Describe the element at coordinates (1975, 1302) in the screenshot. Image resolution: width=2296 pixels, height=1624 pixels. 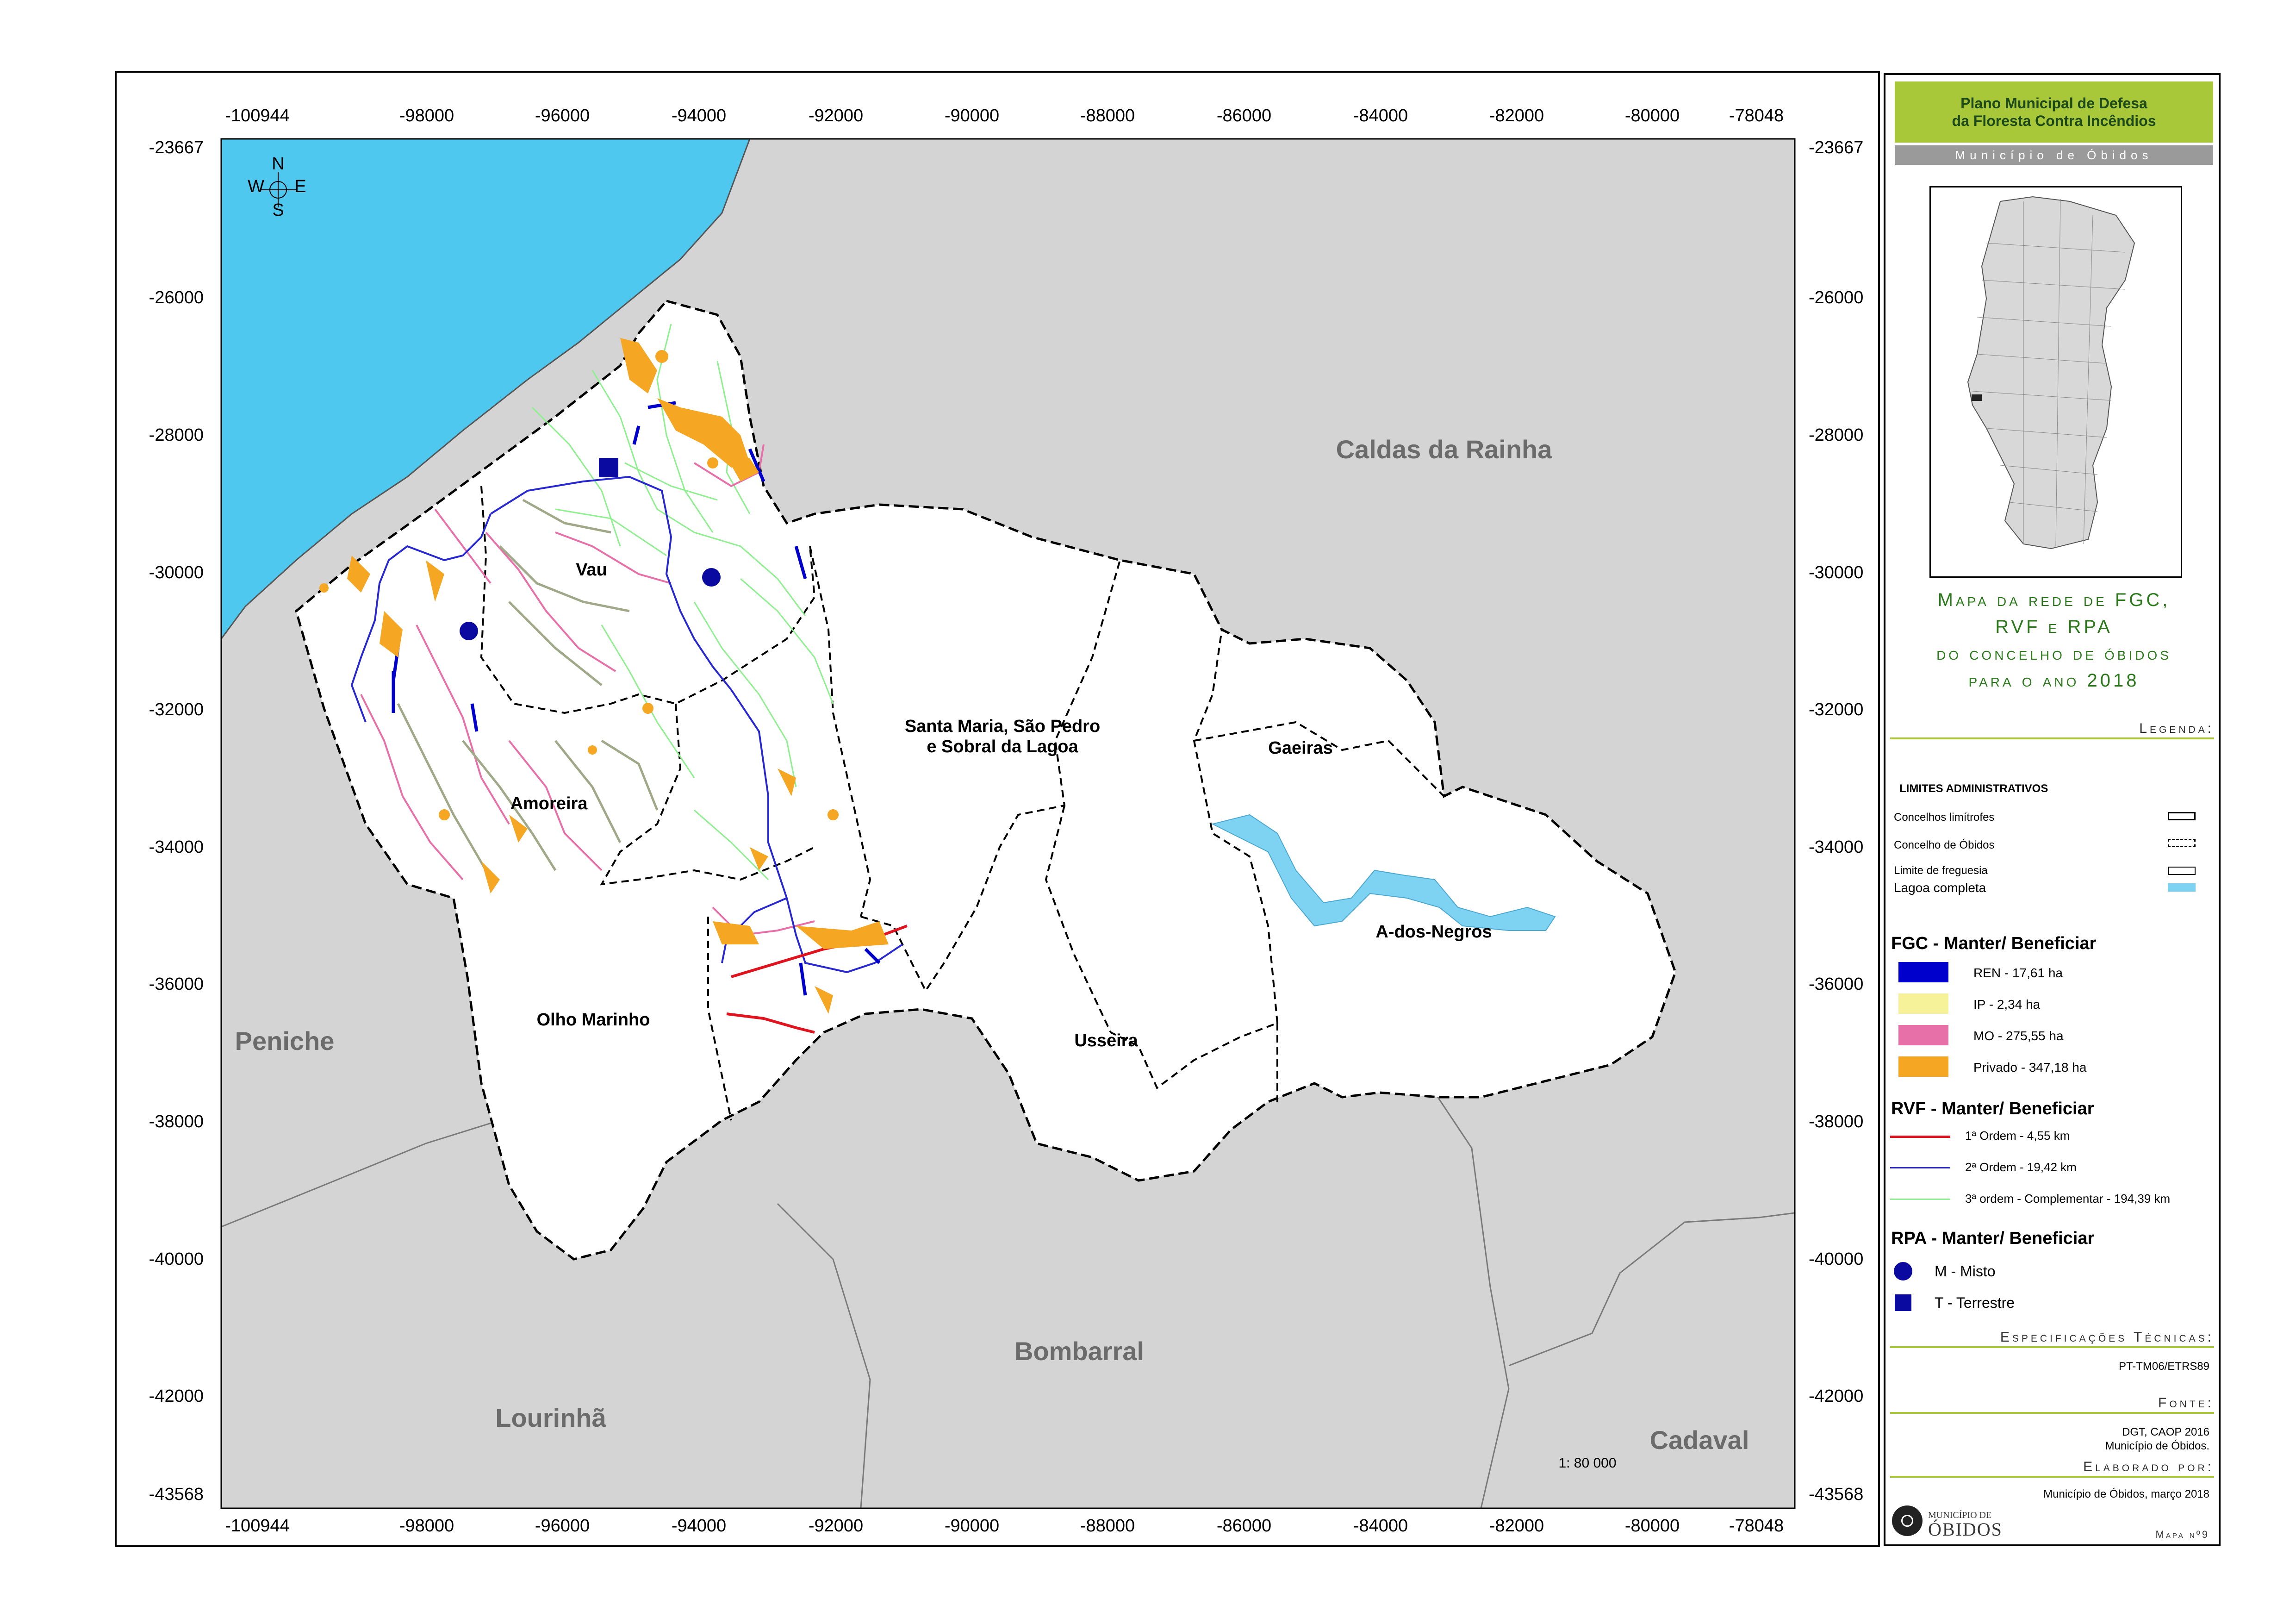
I see `rpa-terrestre-label: T - Terrestre` at that location.